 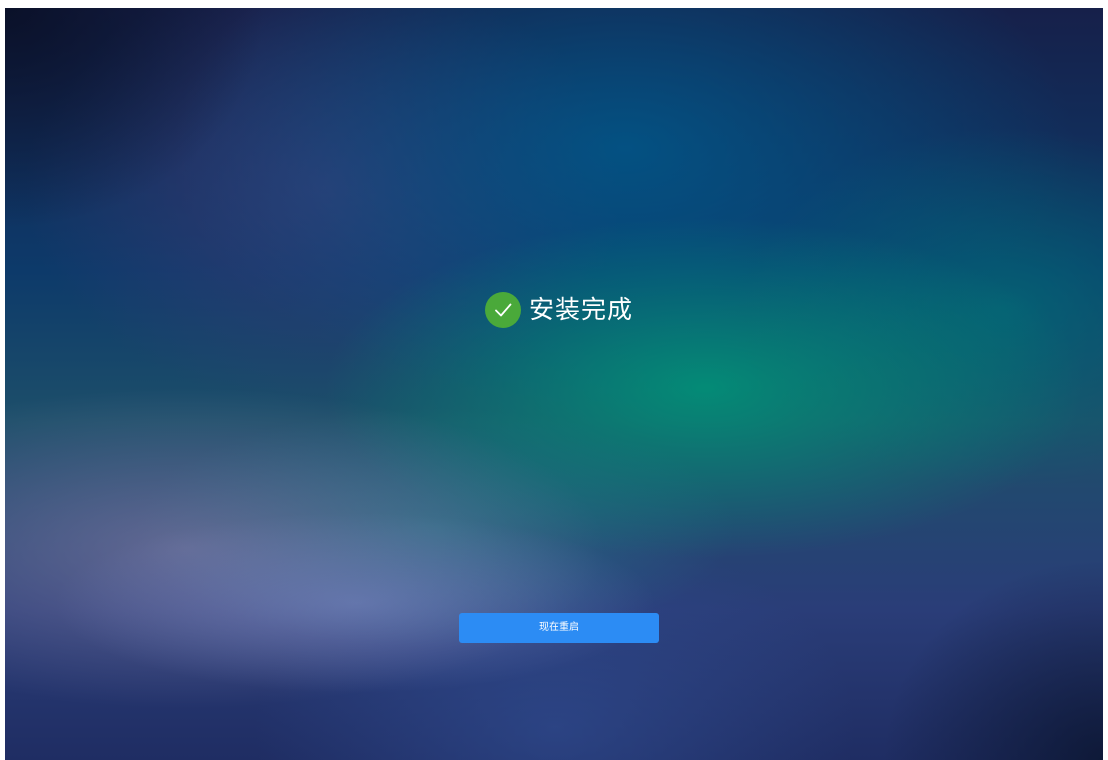 I want to click on install-status: 安装完成, so click(x=559, y=310).